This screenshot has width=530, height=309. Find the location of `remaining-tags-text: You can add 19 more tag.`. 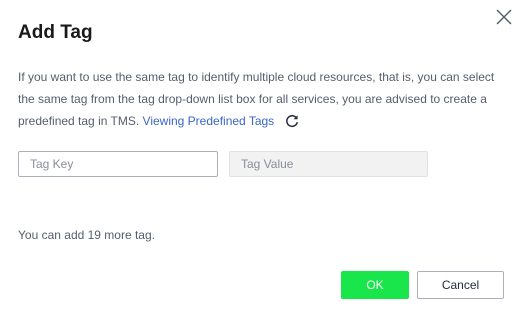

remaining-tags-text: You can add 19 more tag. is located at coordinates (86, 235).